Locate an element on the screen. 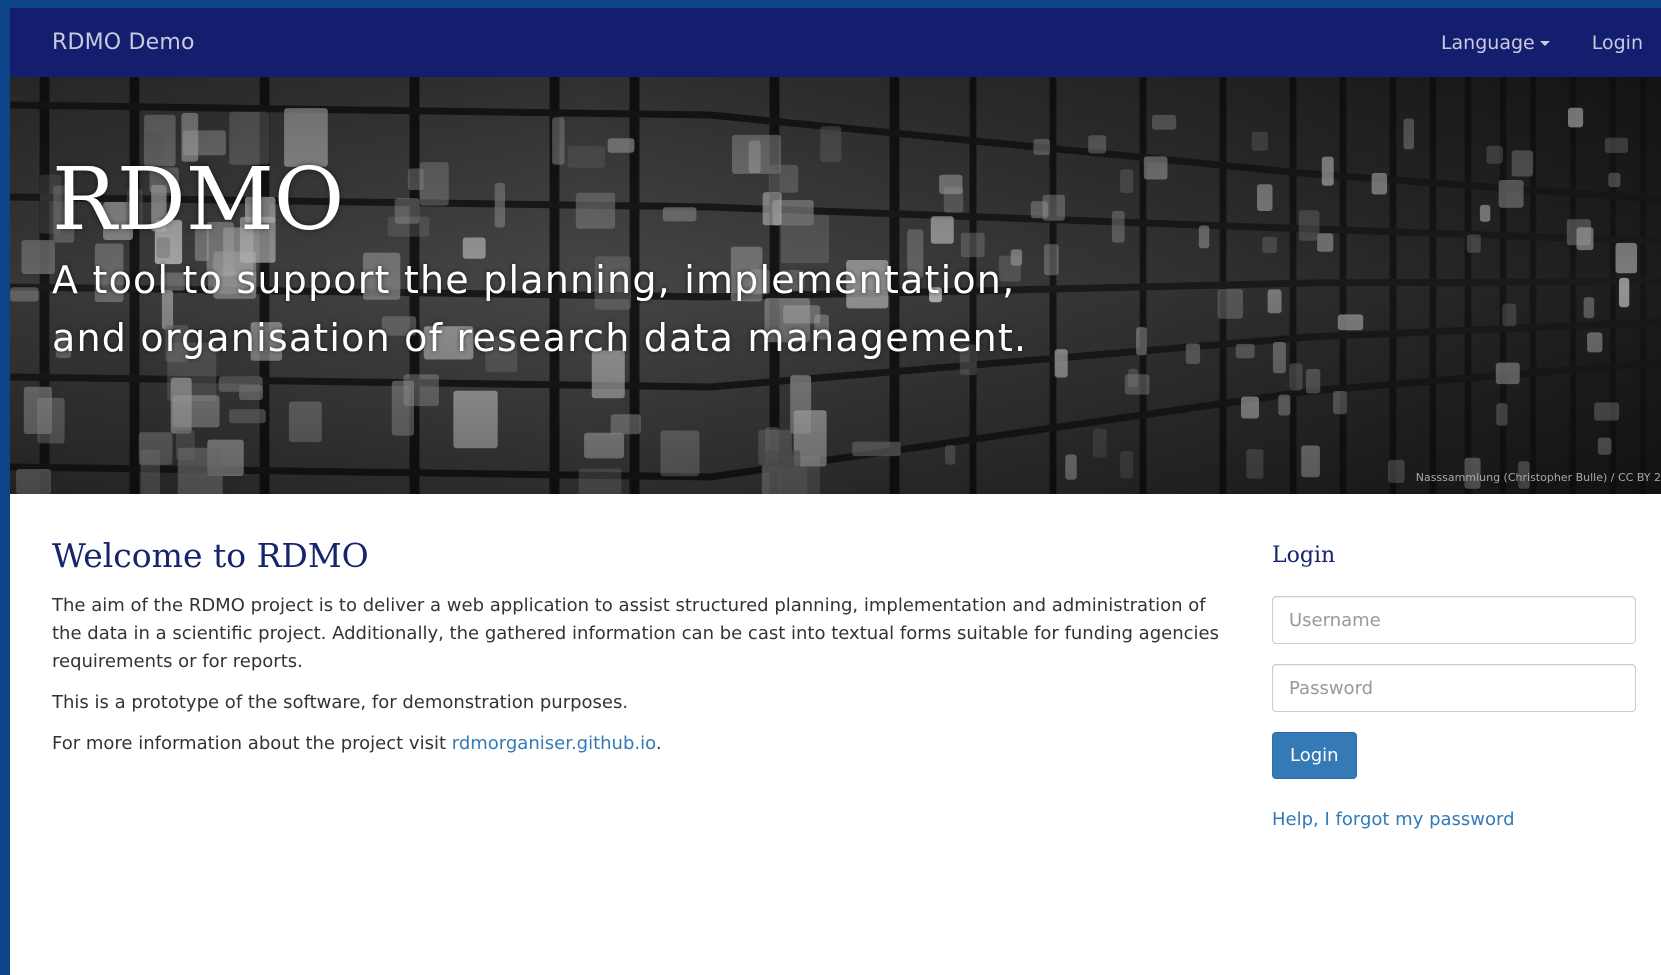 The width and height of the screenshot is (1661, 975). brand-link: RDMO Demo is located at coordinates (123, 42).